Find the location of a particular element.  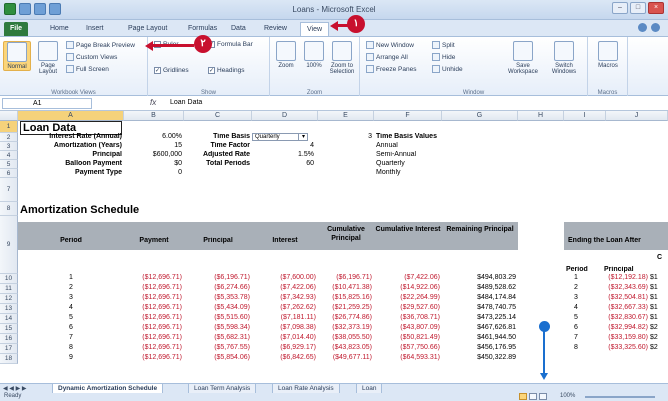

amortization-principal-cell: ($6,196.71) is located at coordinates (217, 277).